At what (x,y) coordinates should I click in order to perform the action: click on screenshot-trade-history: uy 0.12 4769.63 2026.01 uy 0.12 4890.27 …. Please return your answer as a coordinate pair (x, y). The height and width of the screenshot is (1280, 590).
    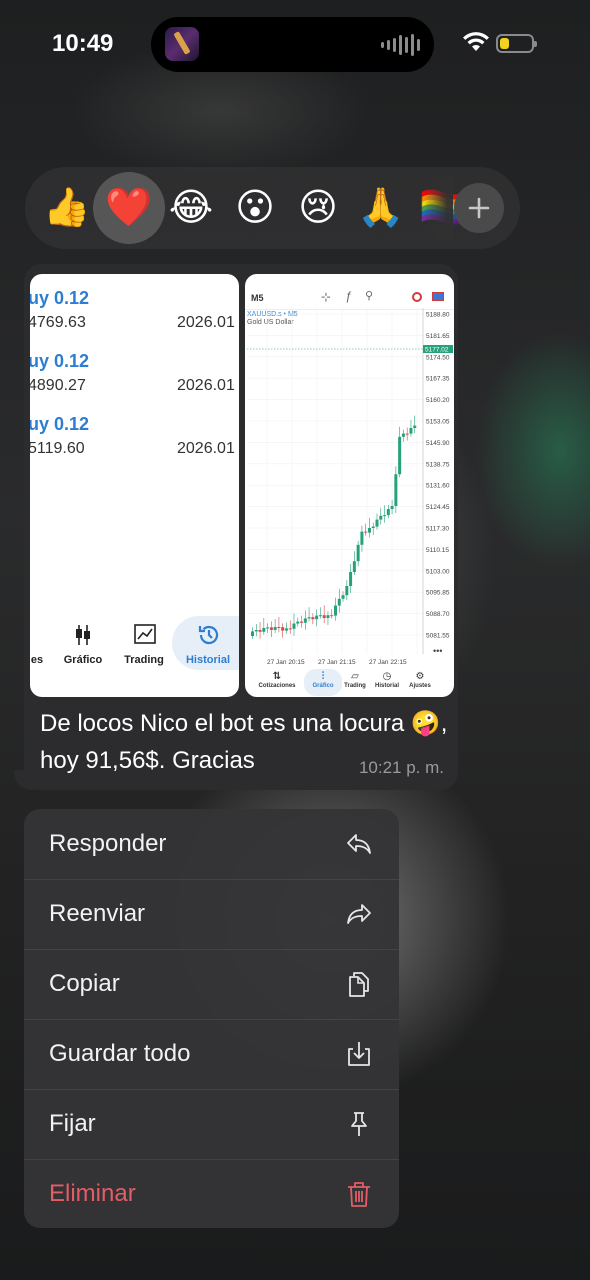
    Looking at the image, I should click on (134, 485).